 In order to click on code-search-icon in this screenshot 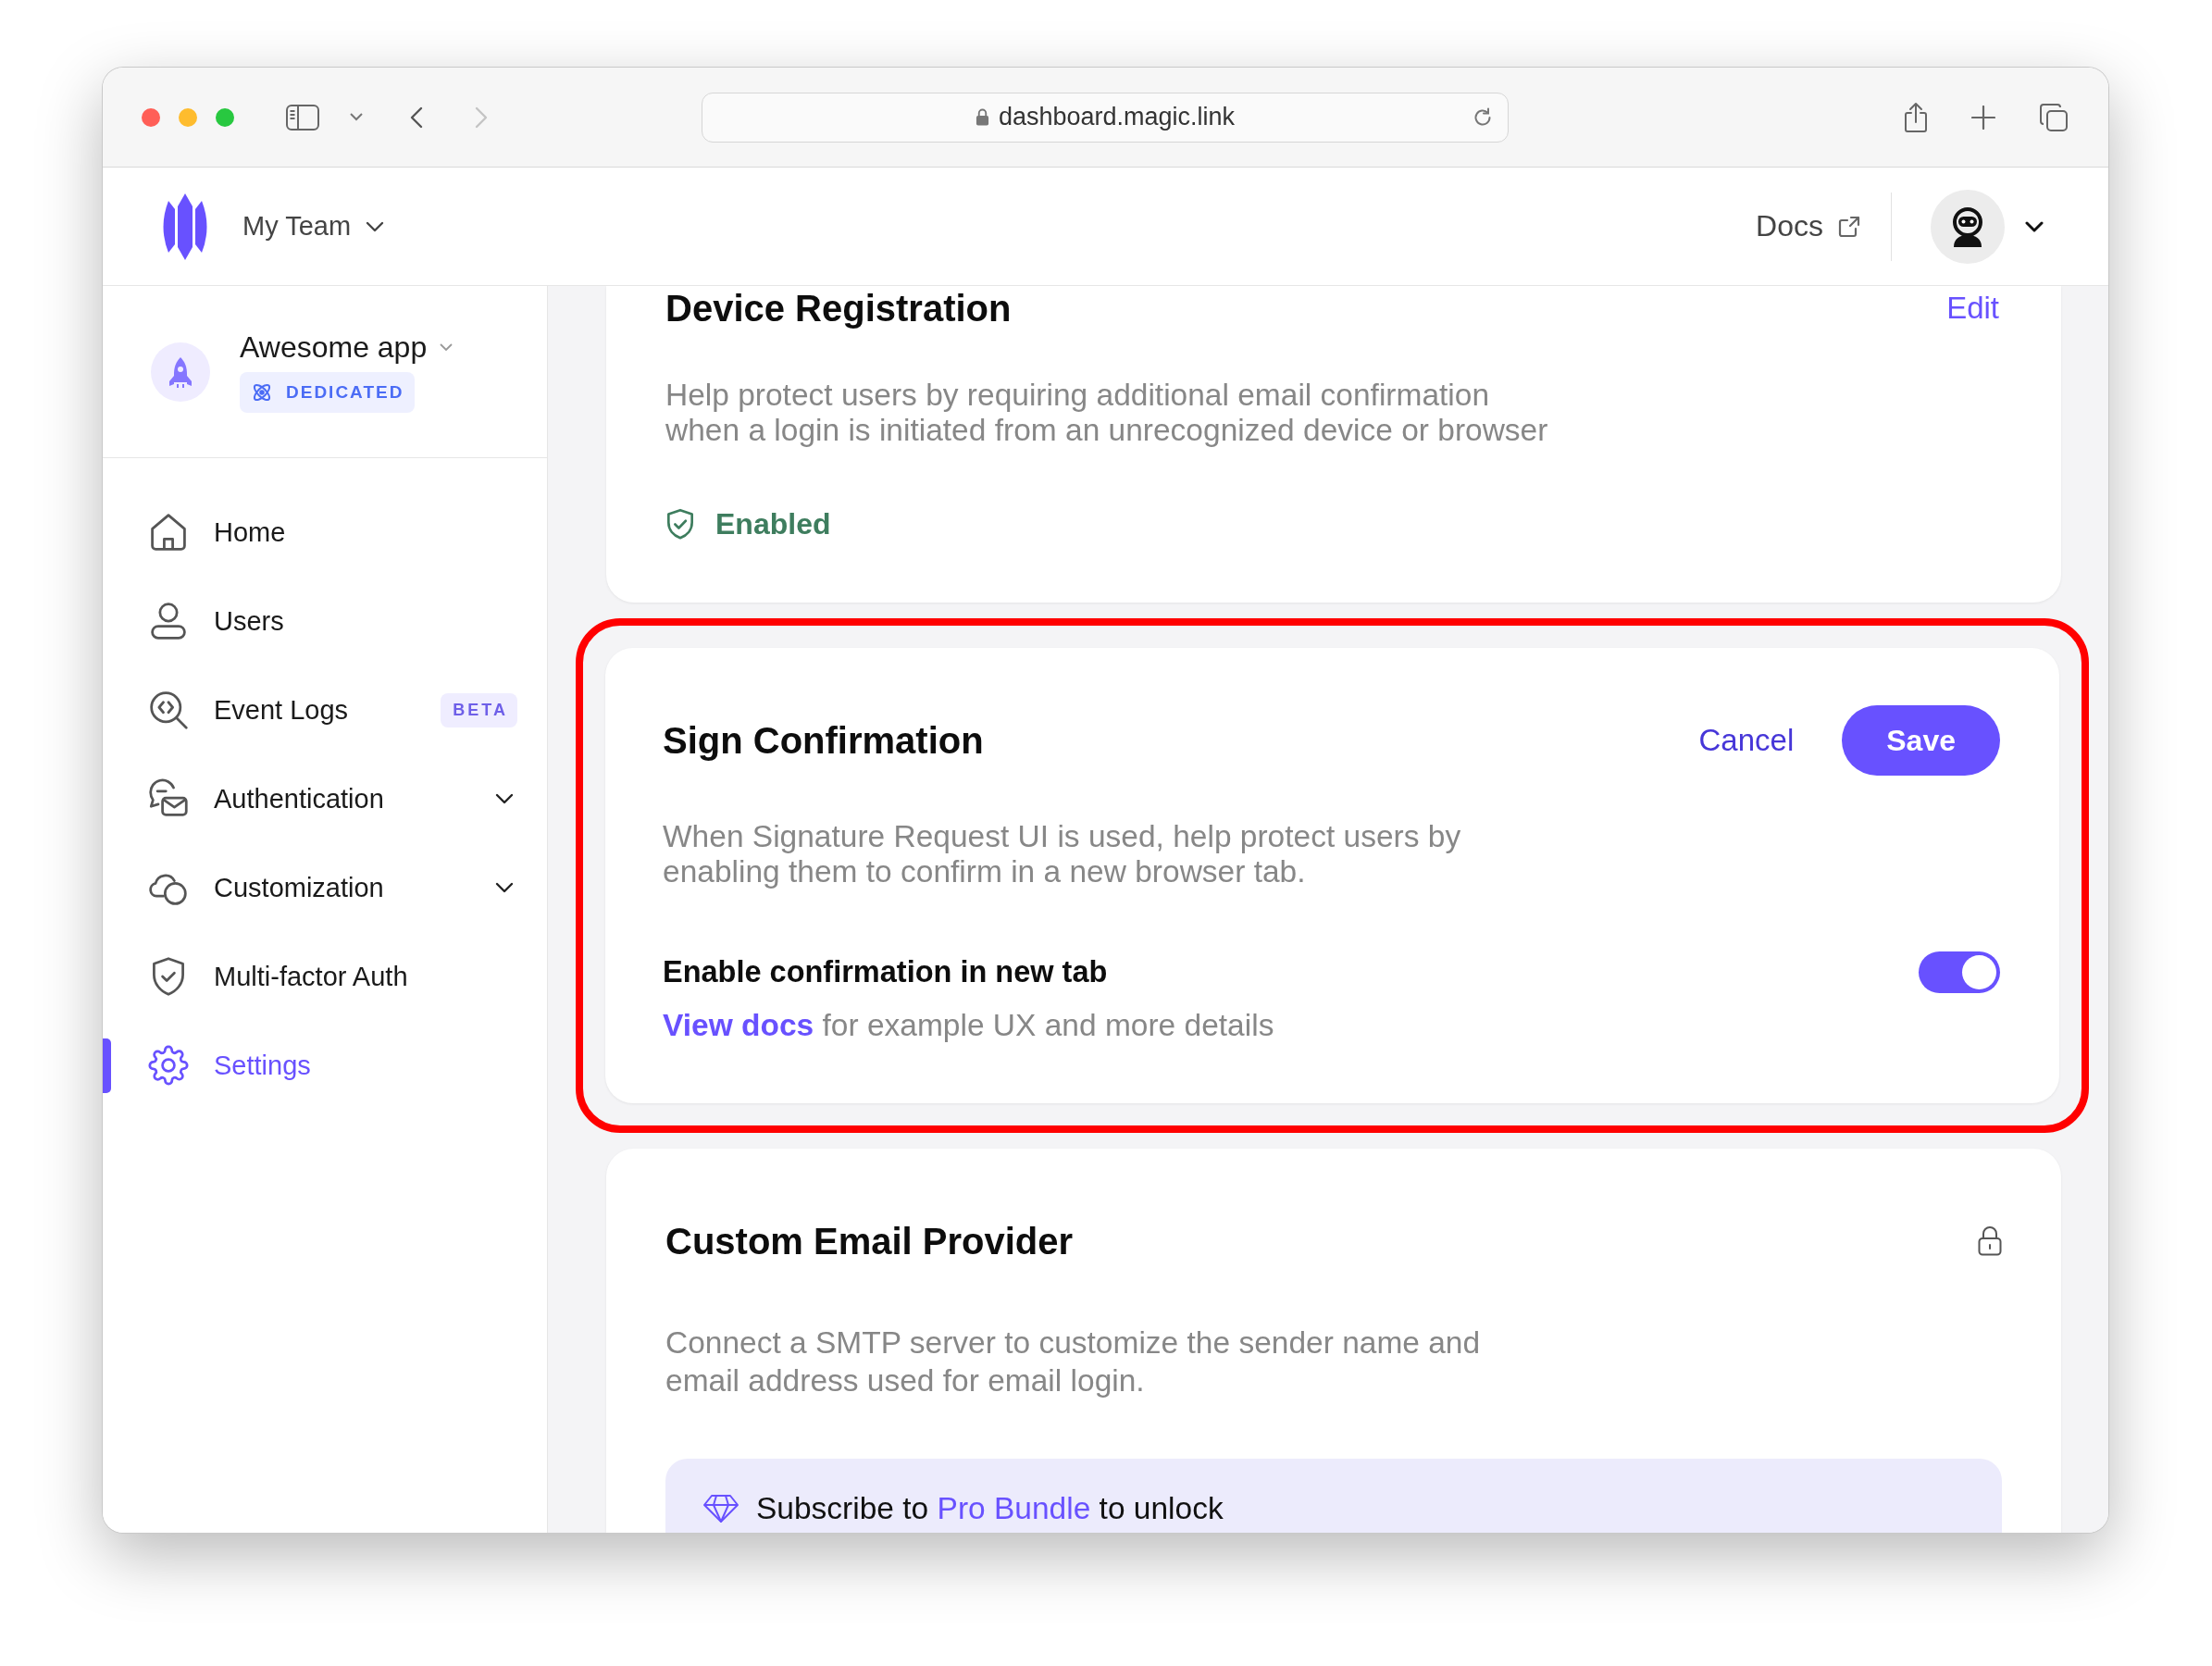, I will do `click(168, 710)`.